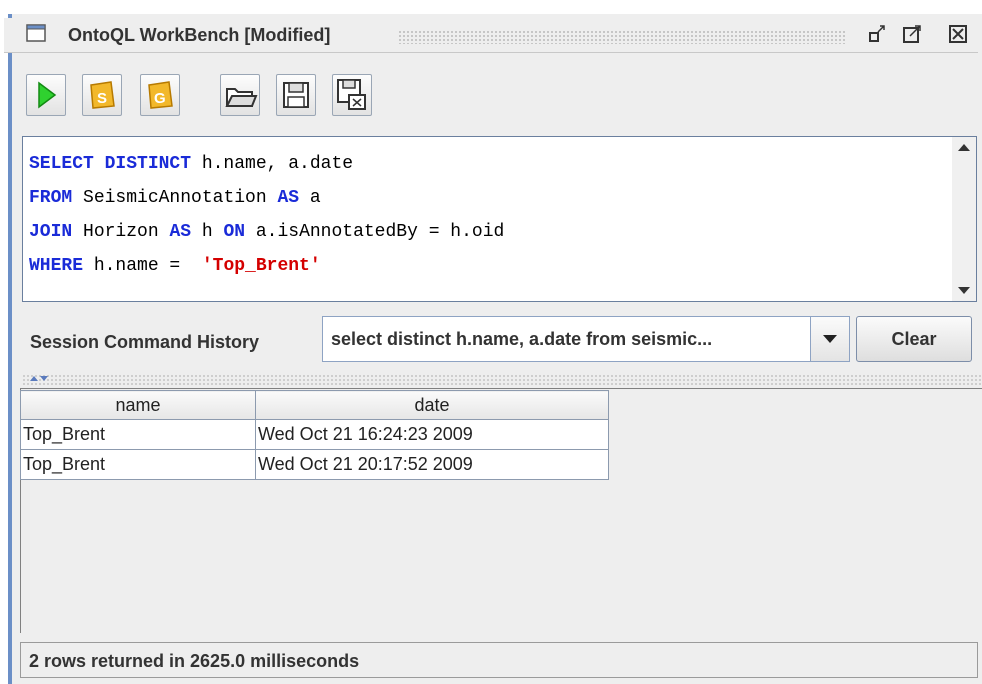  I want to click on sql-keyword: ON, so click(234, 232).